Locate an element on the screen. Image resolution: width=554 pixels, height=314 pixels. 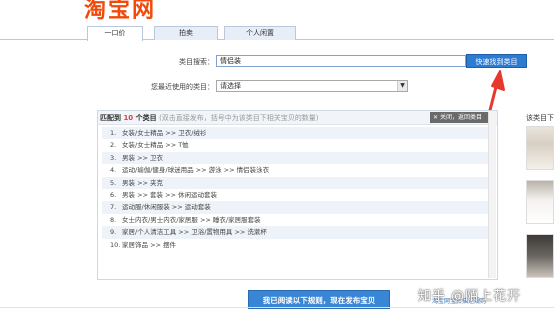
list-item: 10. 家居饰品 >> 摆件 is located at coordinates (298, 245).